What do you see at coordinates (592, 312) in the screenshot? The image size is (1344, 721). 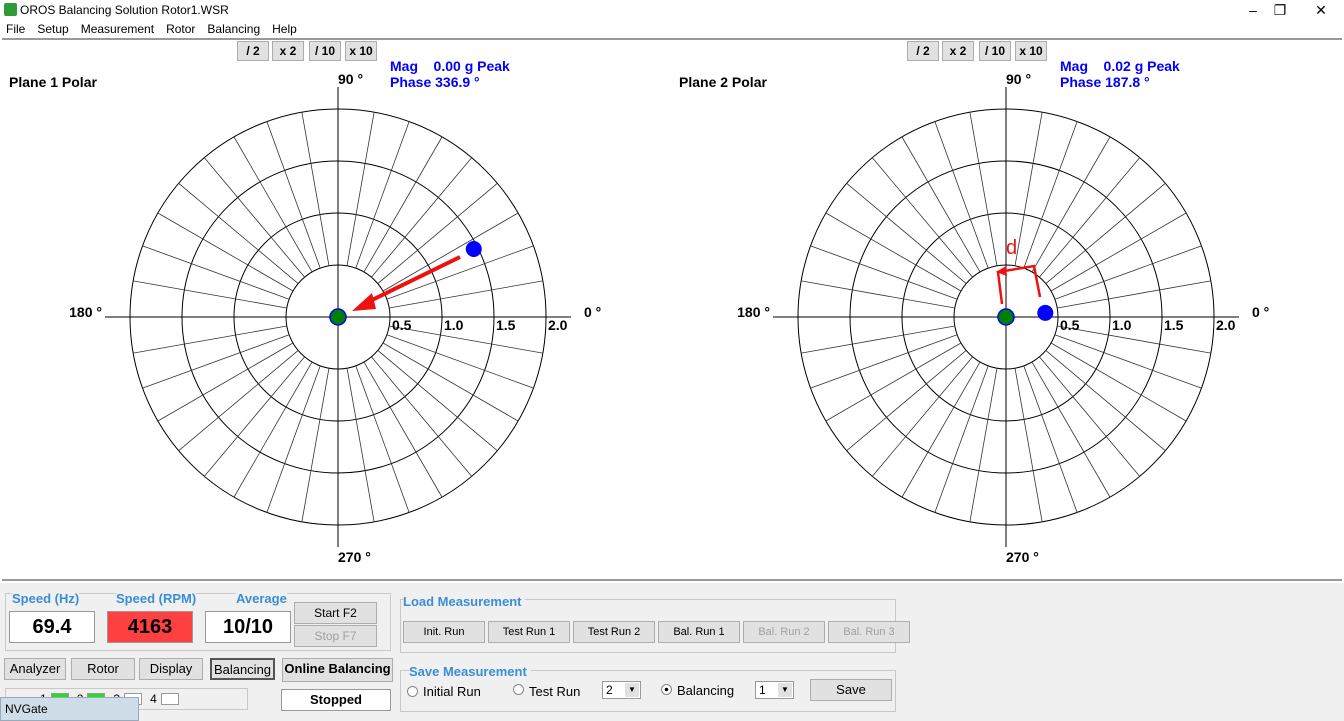 I see `angle-label-0: 0 °` at bounding box center [592, 312].